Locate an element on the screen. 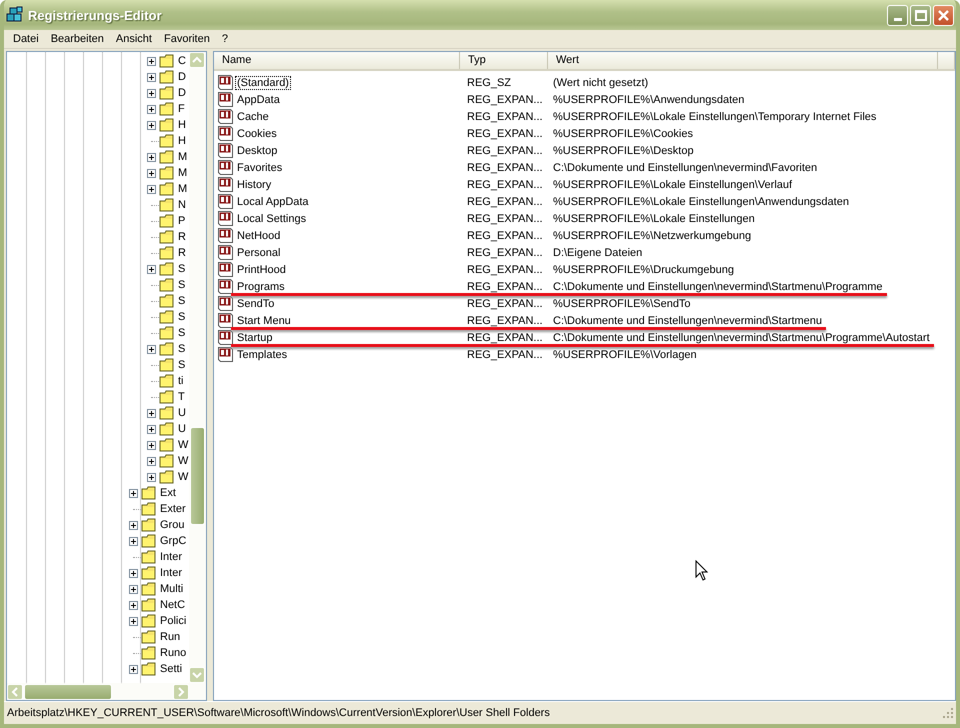 This screenshot has width=960, height=728. tree-item: Runo is located at coordinates (98, 653).